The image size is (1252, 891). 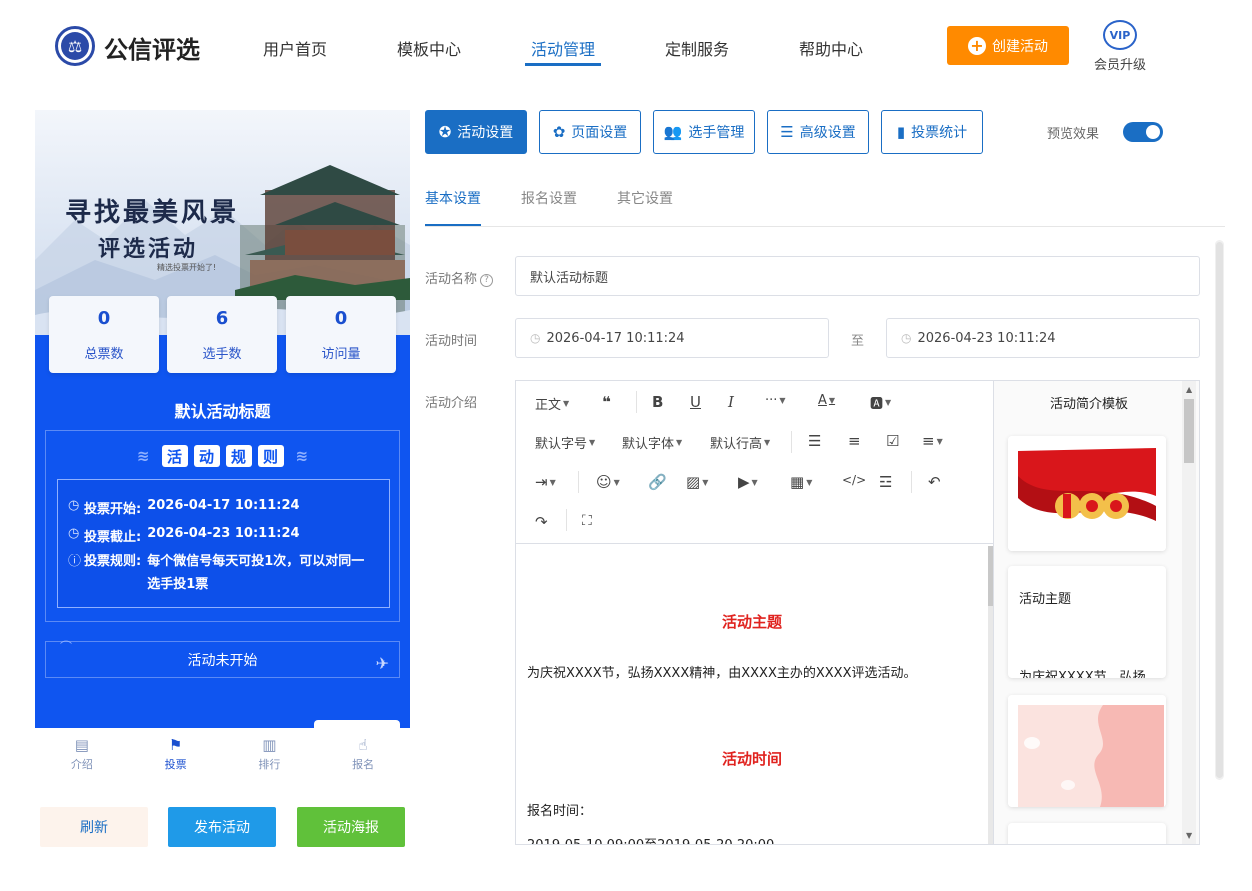 I want to click on font-color-icon: A ▼, so click(x=826, y=400).